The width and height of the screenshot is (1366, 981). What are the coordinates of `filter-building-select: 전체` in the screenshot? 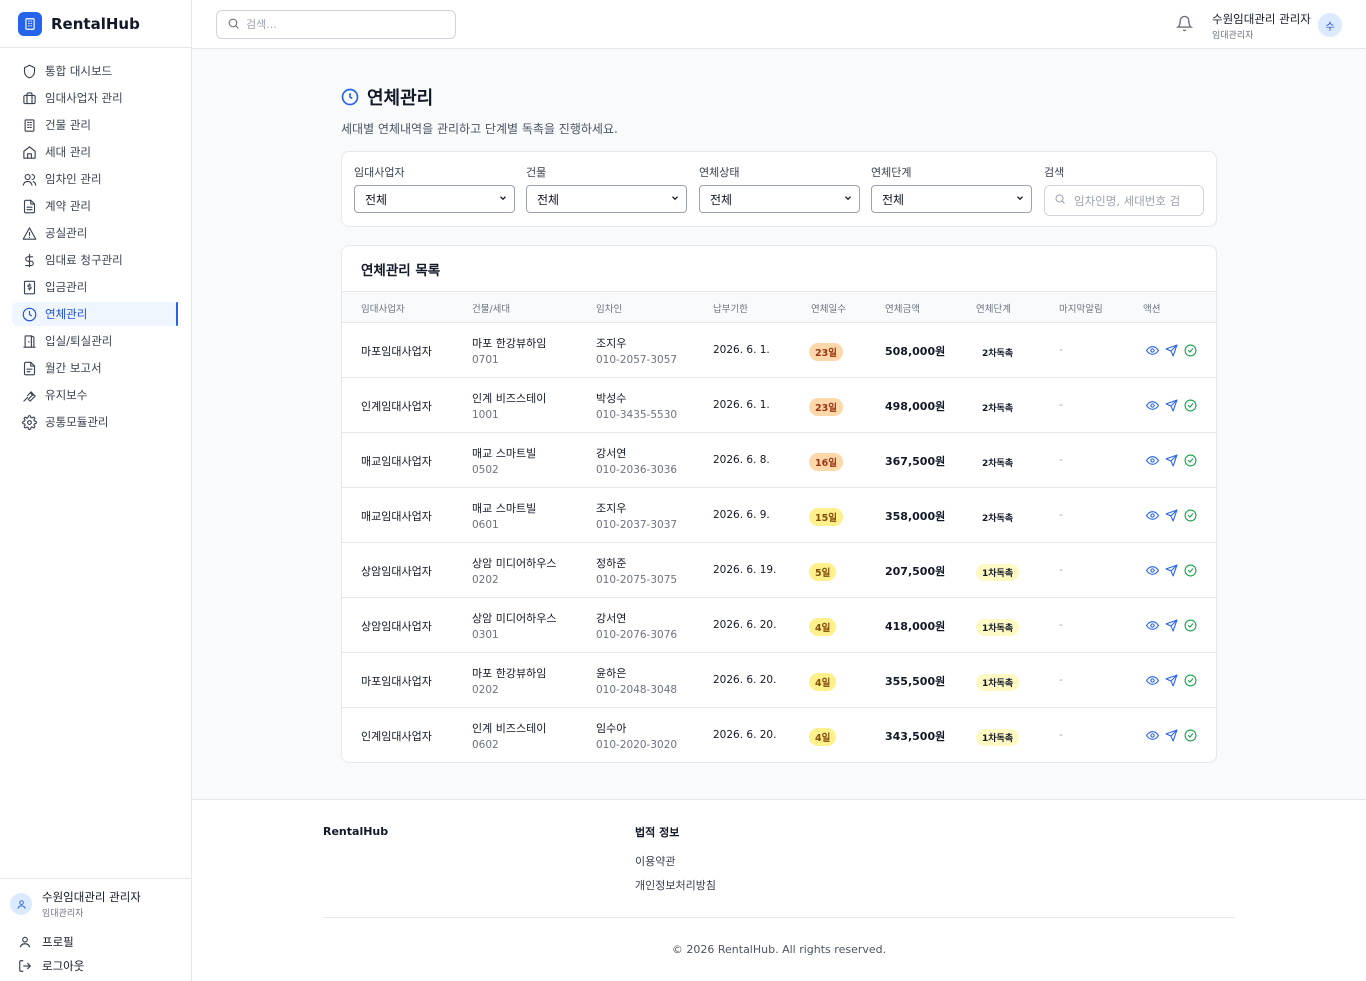 It's located at (606, 199).